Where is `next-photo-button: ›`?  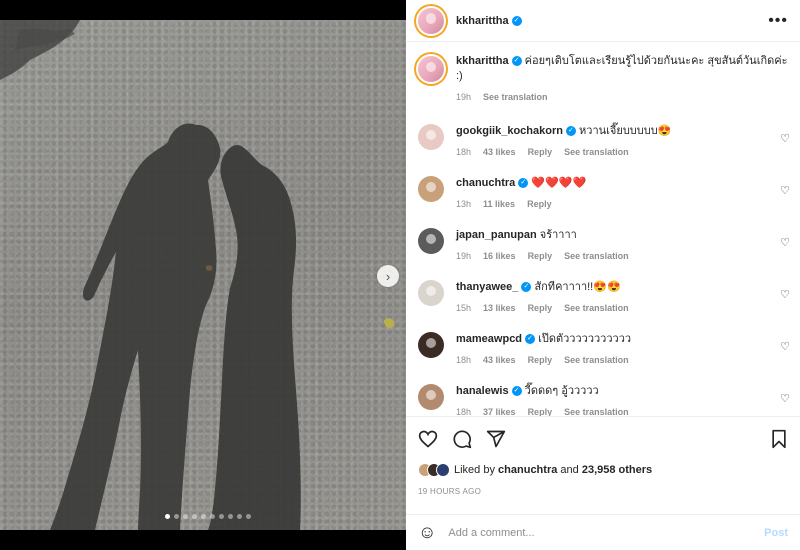 next-photo-button: › is located at coordinates (388, 276).